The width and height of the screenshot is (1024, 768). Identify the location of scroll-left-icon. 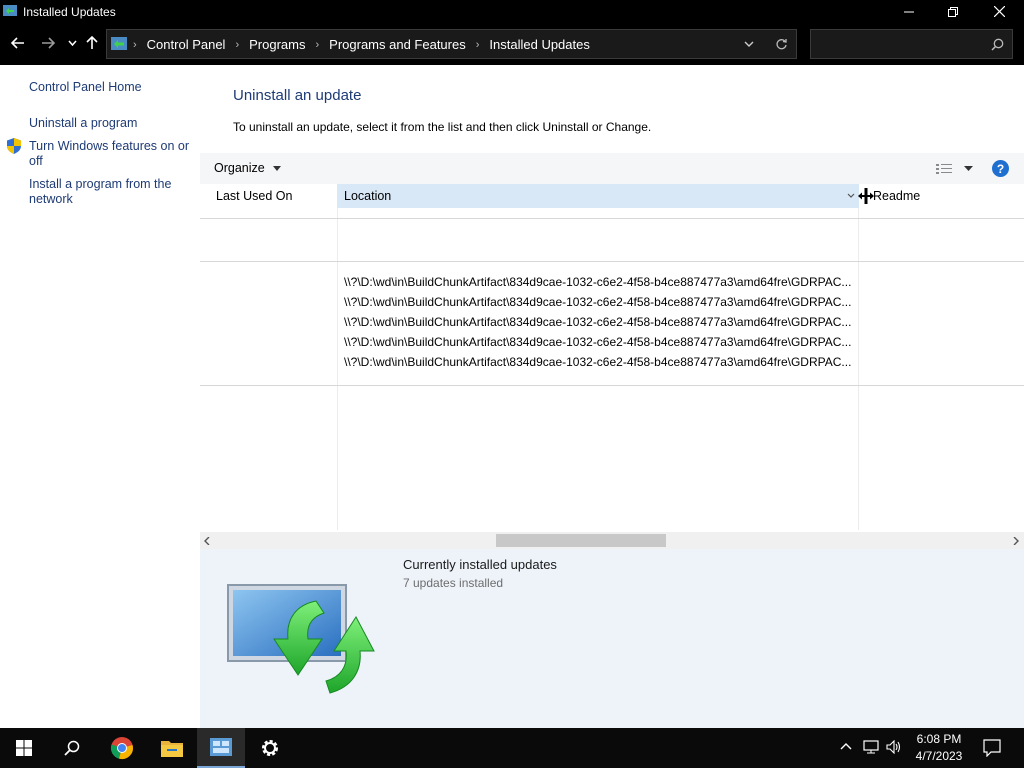
(207, 541).